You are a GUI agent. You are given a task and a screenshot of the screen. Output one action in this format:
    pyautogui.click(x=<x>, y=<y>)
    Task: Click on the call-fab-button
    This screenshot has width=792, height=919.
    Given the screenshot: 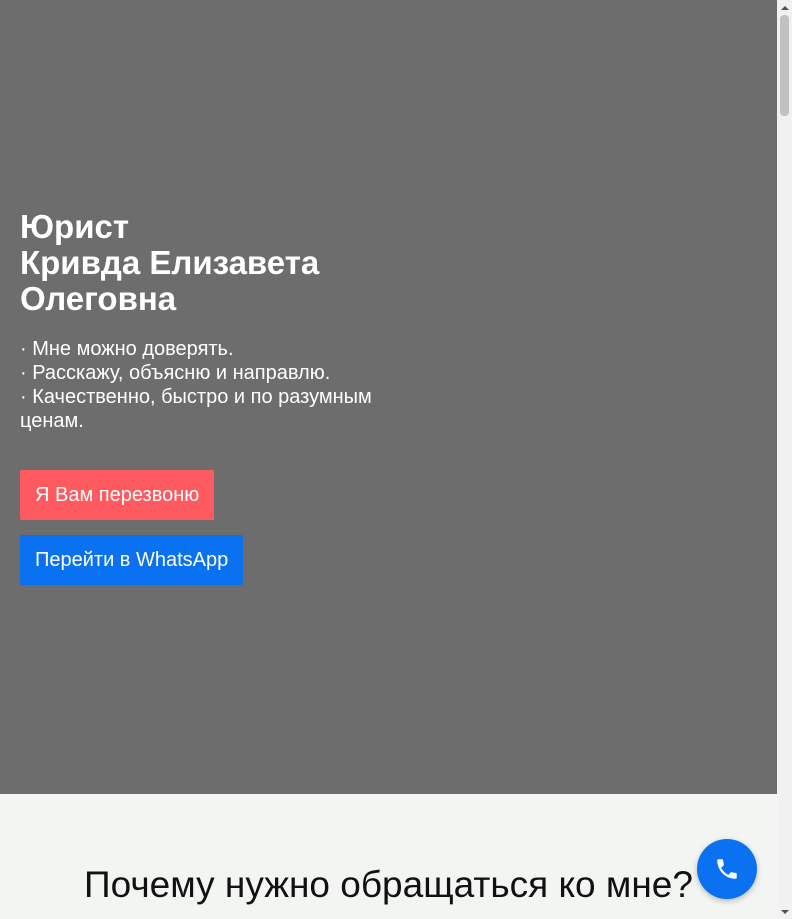 What is the action you would take?
    pyautogui.click(x=727, y=869)
    